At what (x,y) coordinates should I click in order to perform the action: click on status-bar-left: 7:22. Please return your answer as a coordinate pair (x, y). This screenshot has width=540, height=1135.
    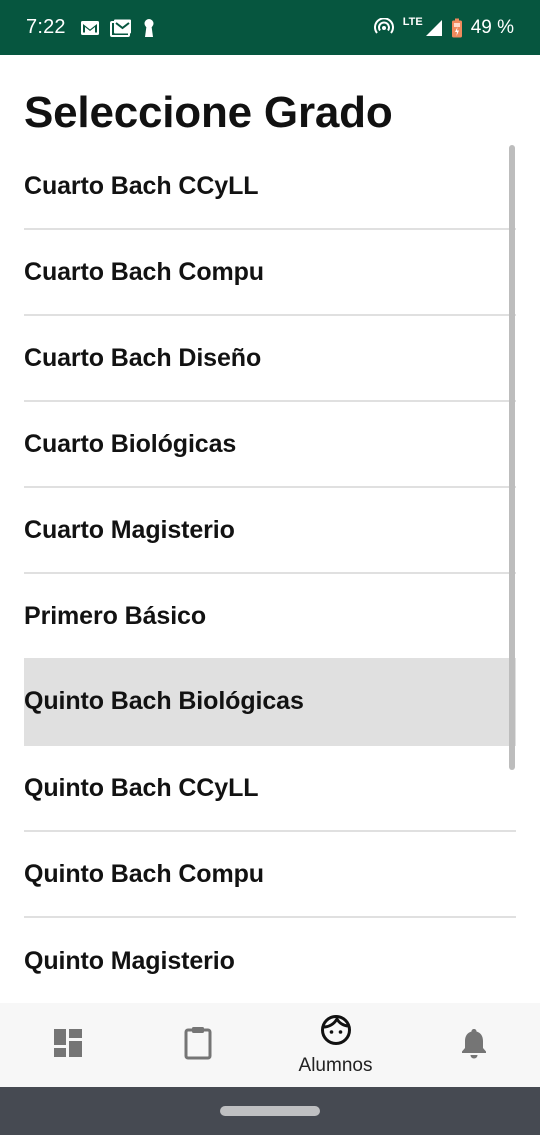
    Looking at the image, I should click on (96, 27).